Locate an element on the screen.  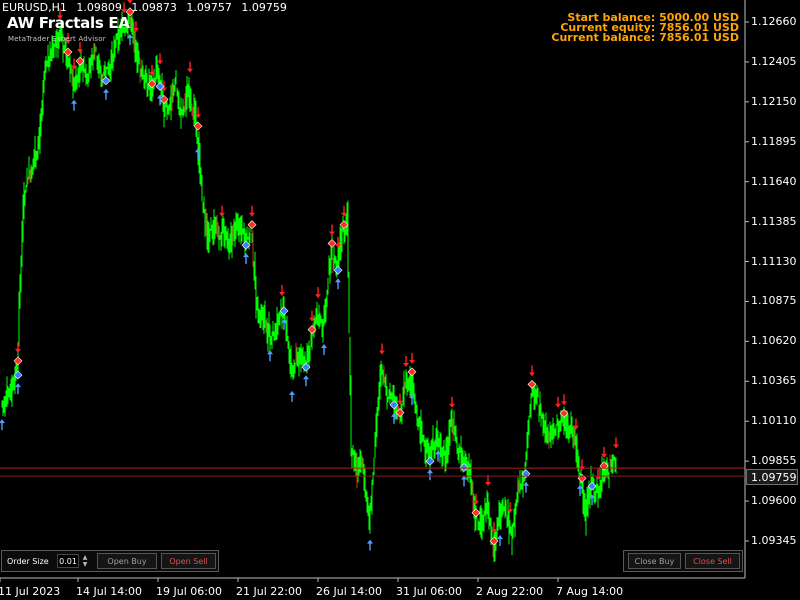
order-panel: Order Size 0.01 ▲ ▼ Open Buy Open Sell is located at coordinates (110, 561).